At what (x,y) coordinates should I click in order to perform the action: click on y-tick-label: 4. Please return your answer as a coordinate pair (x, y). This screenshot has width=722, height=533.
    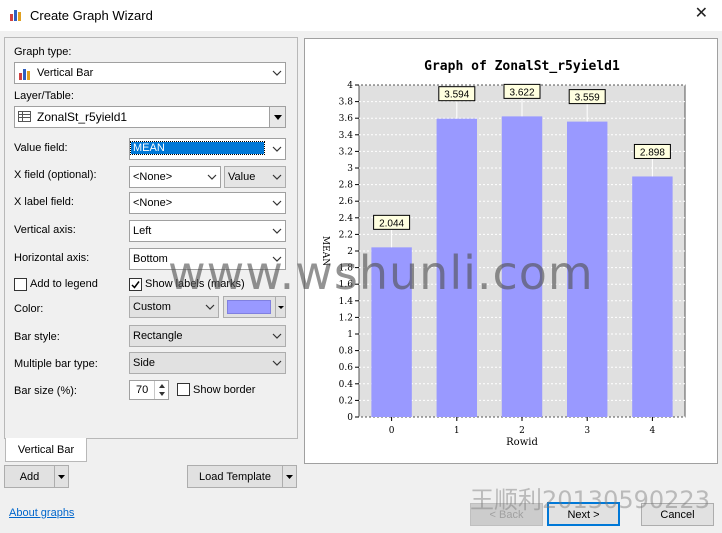
    Looking at the image, I should click on (350, 86).